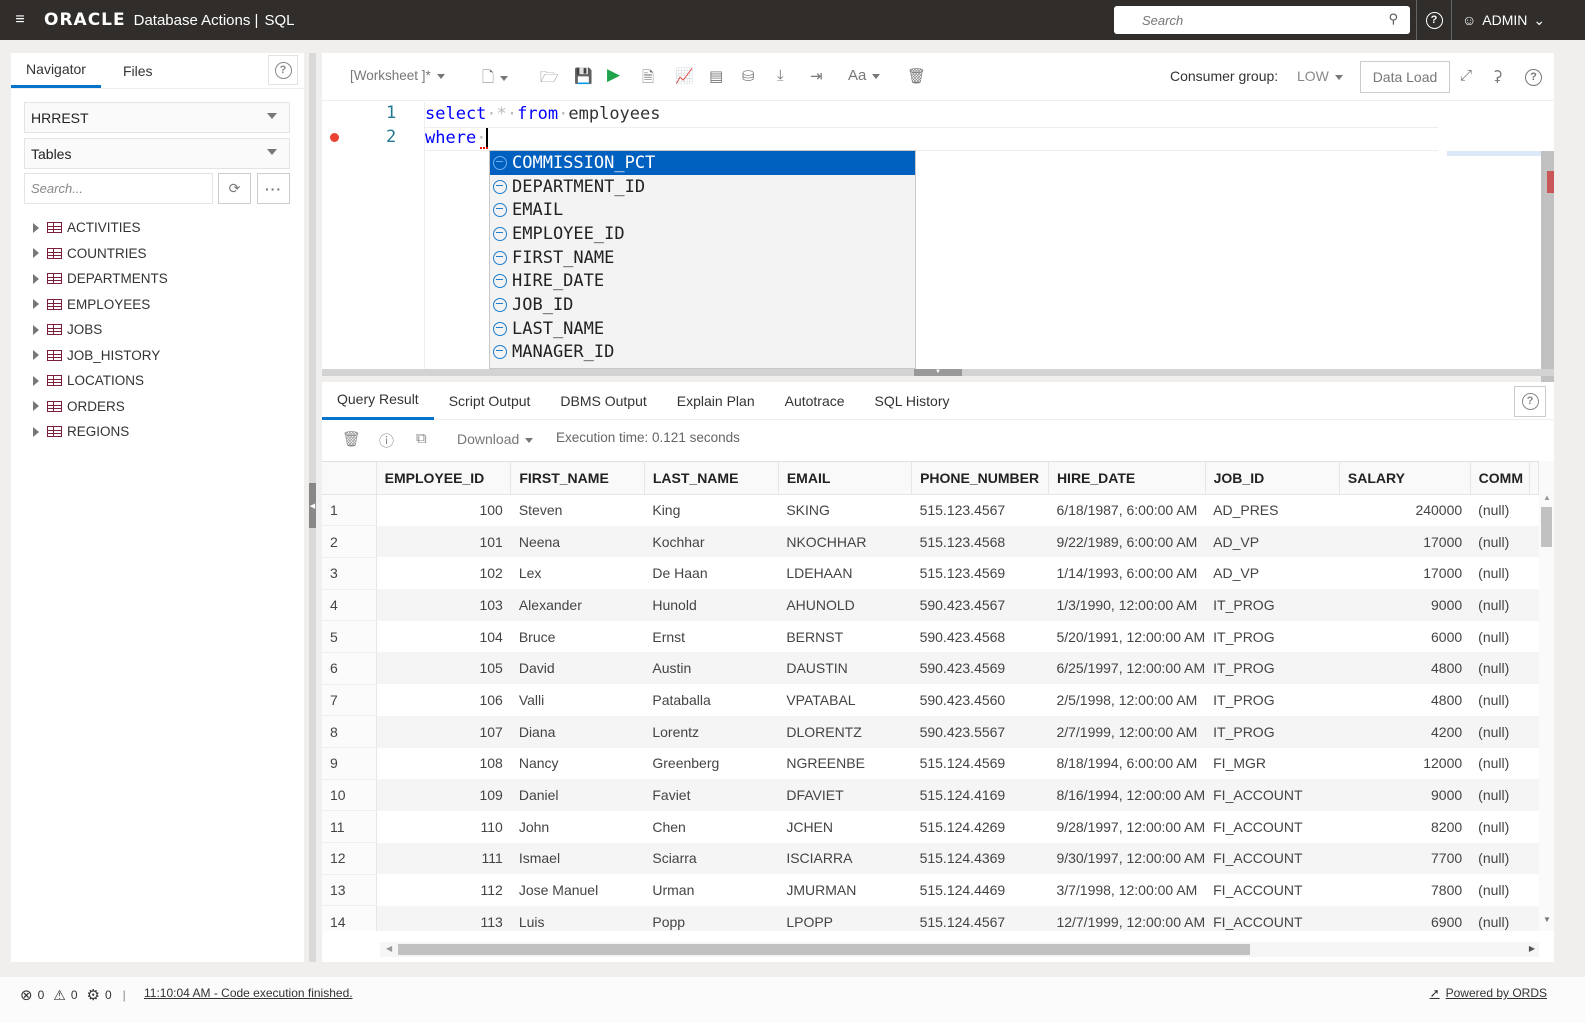  I want to click on table-cell: 9/30/1997, 12:00:00 AM, so click(1127, 858).